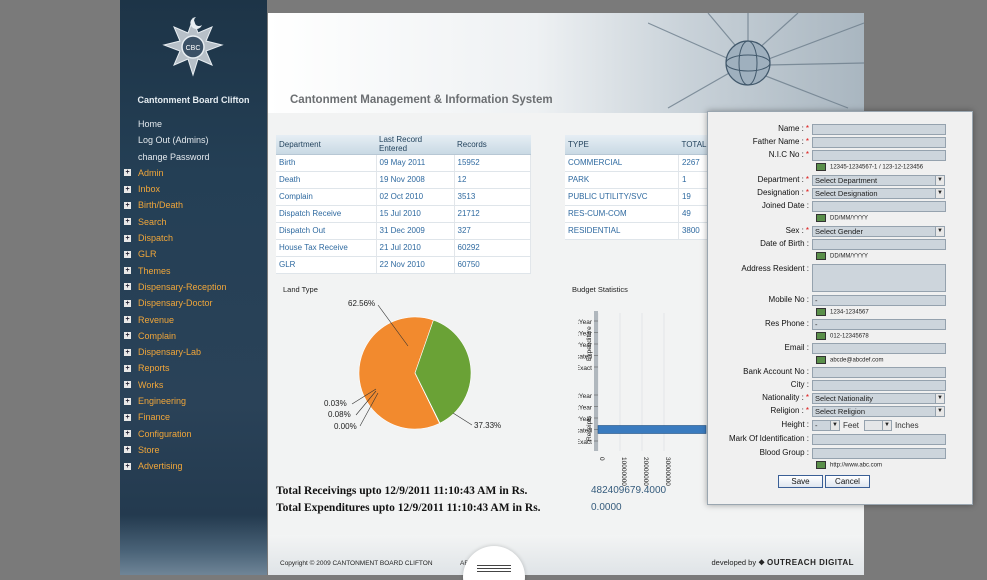 This screenshot has height=580, width=987. I want to click on table-header-row: TYPE TOTAL, so click(637, 145).